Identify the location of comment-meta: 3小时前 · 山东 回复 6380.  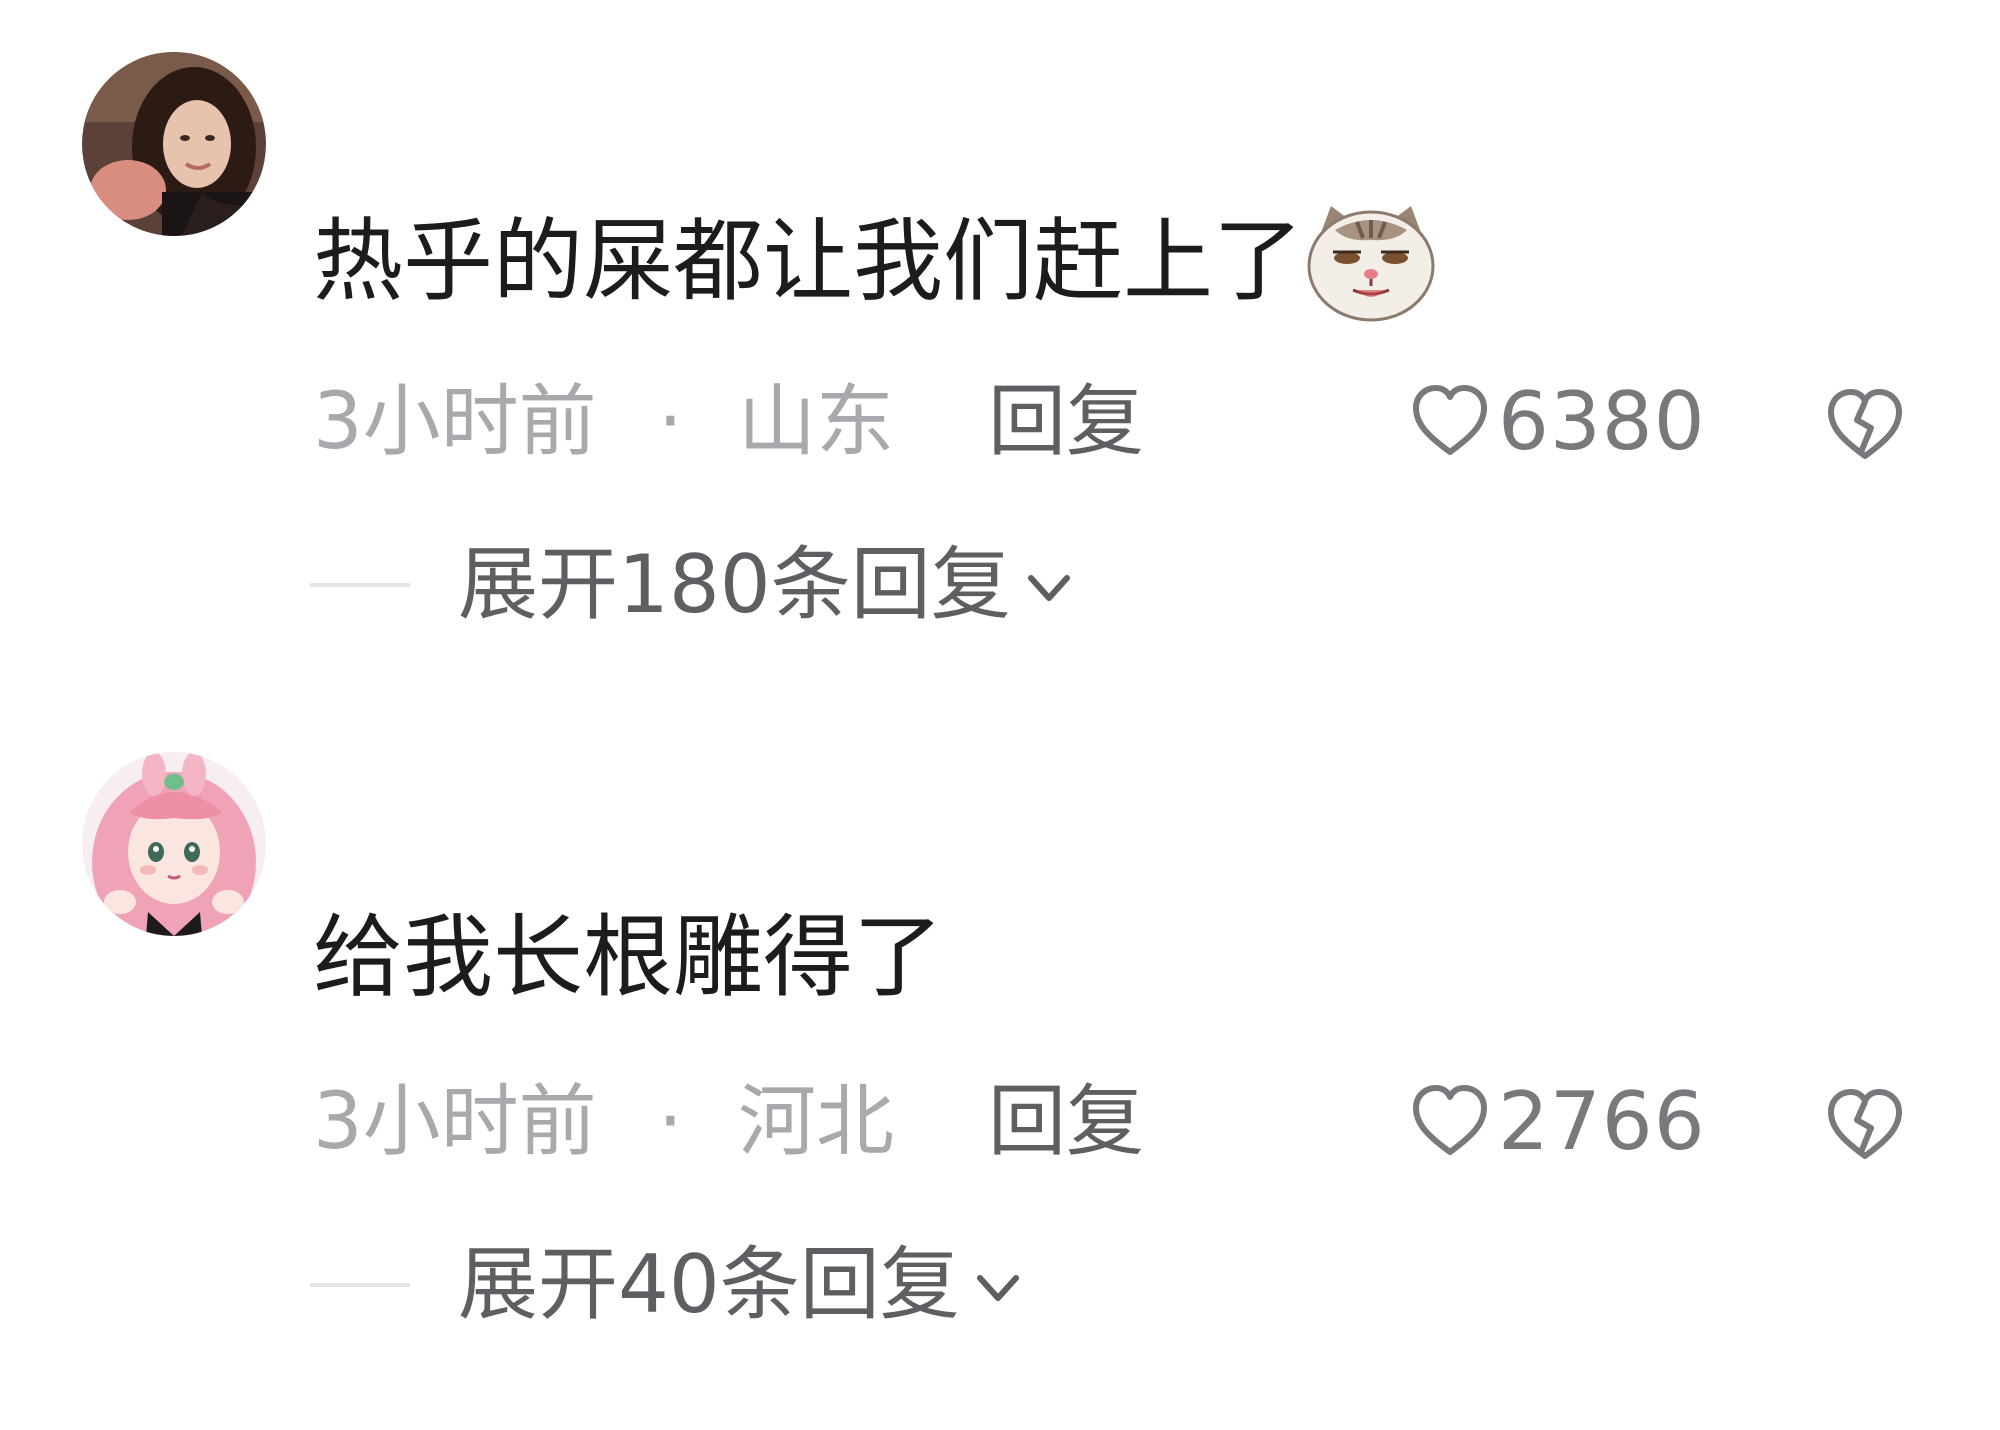
(1133, 422).